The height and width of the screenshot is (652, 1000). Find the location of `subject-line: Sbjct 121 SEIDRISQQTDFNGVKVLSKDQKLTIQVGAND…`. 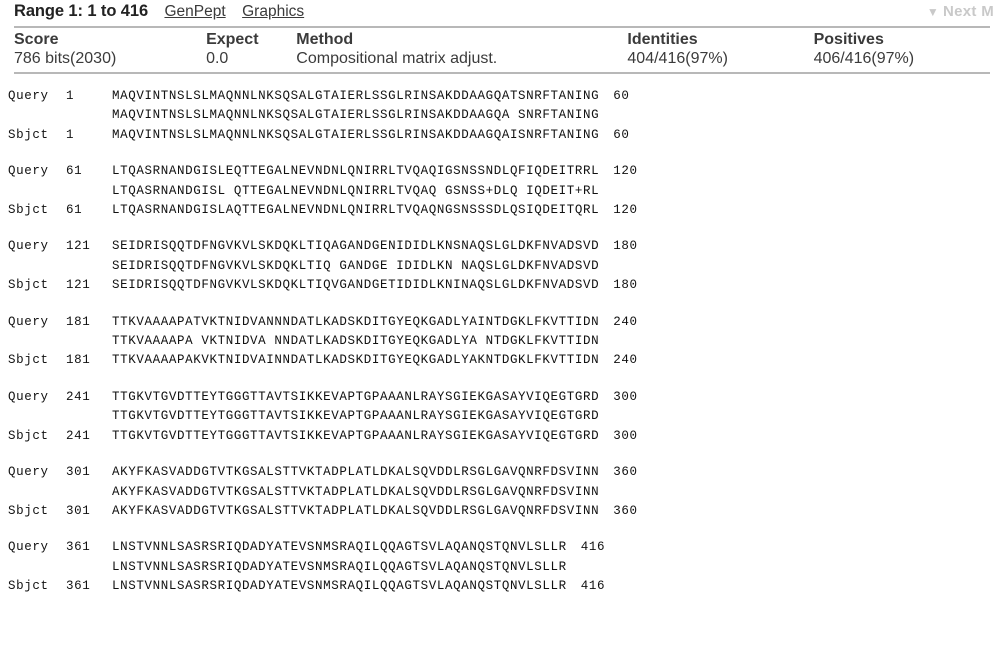

subject-line: Sbjct 121 SEIDRISQQTDFNGVKVLSKDQKLTIQVGAND… is located at coordinates (504, 285).